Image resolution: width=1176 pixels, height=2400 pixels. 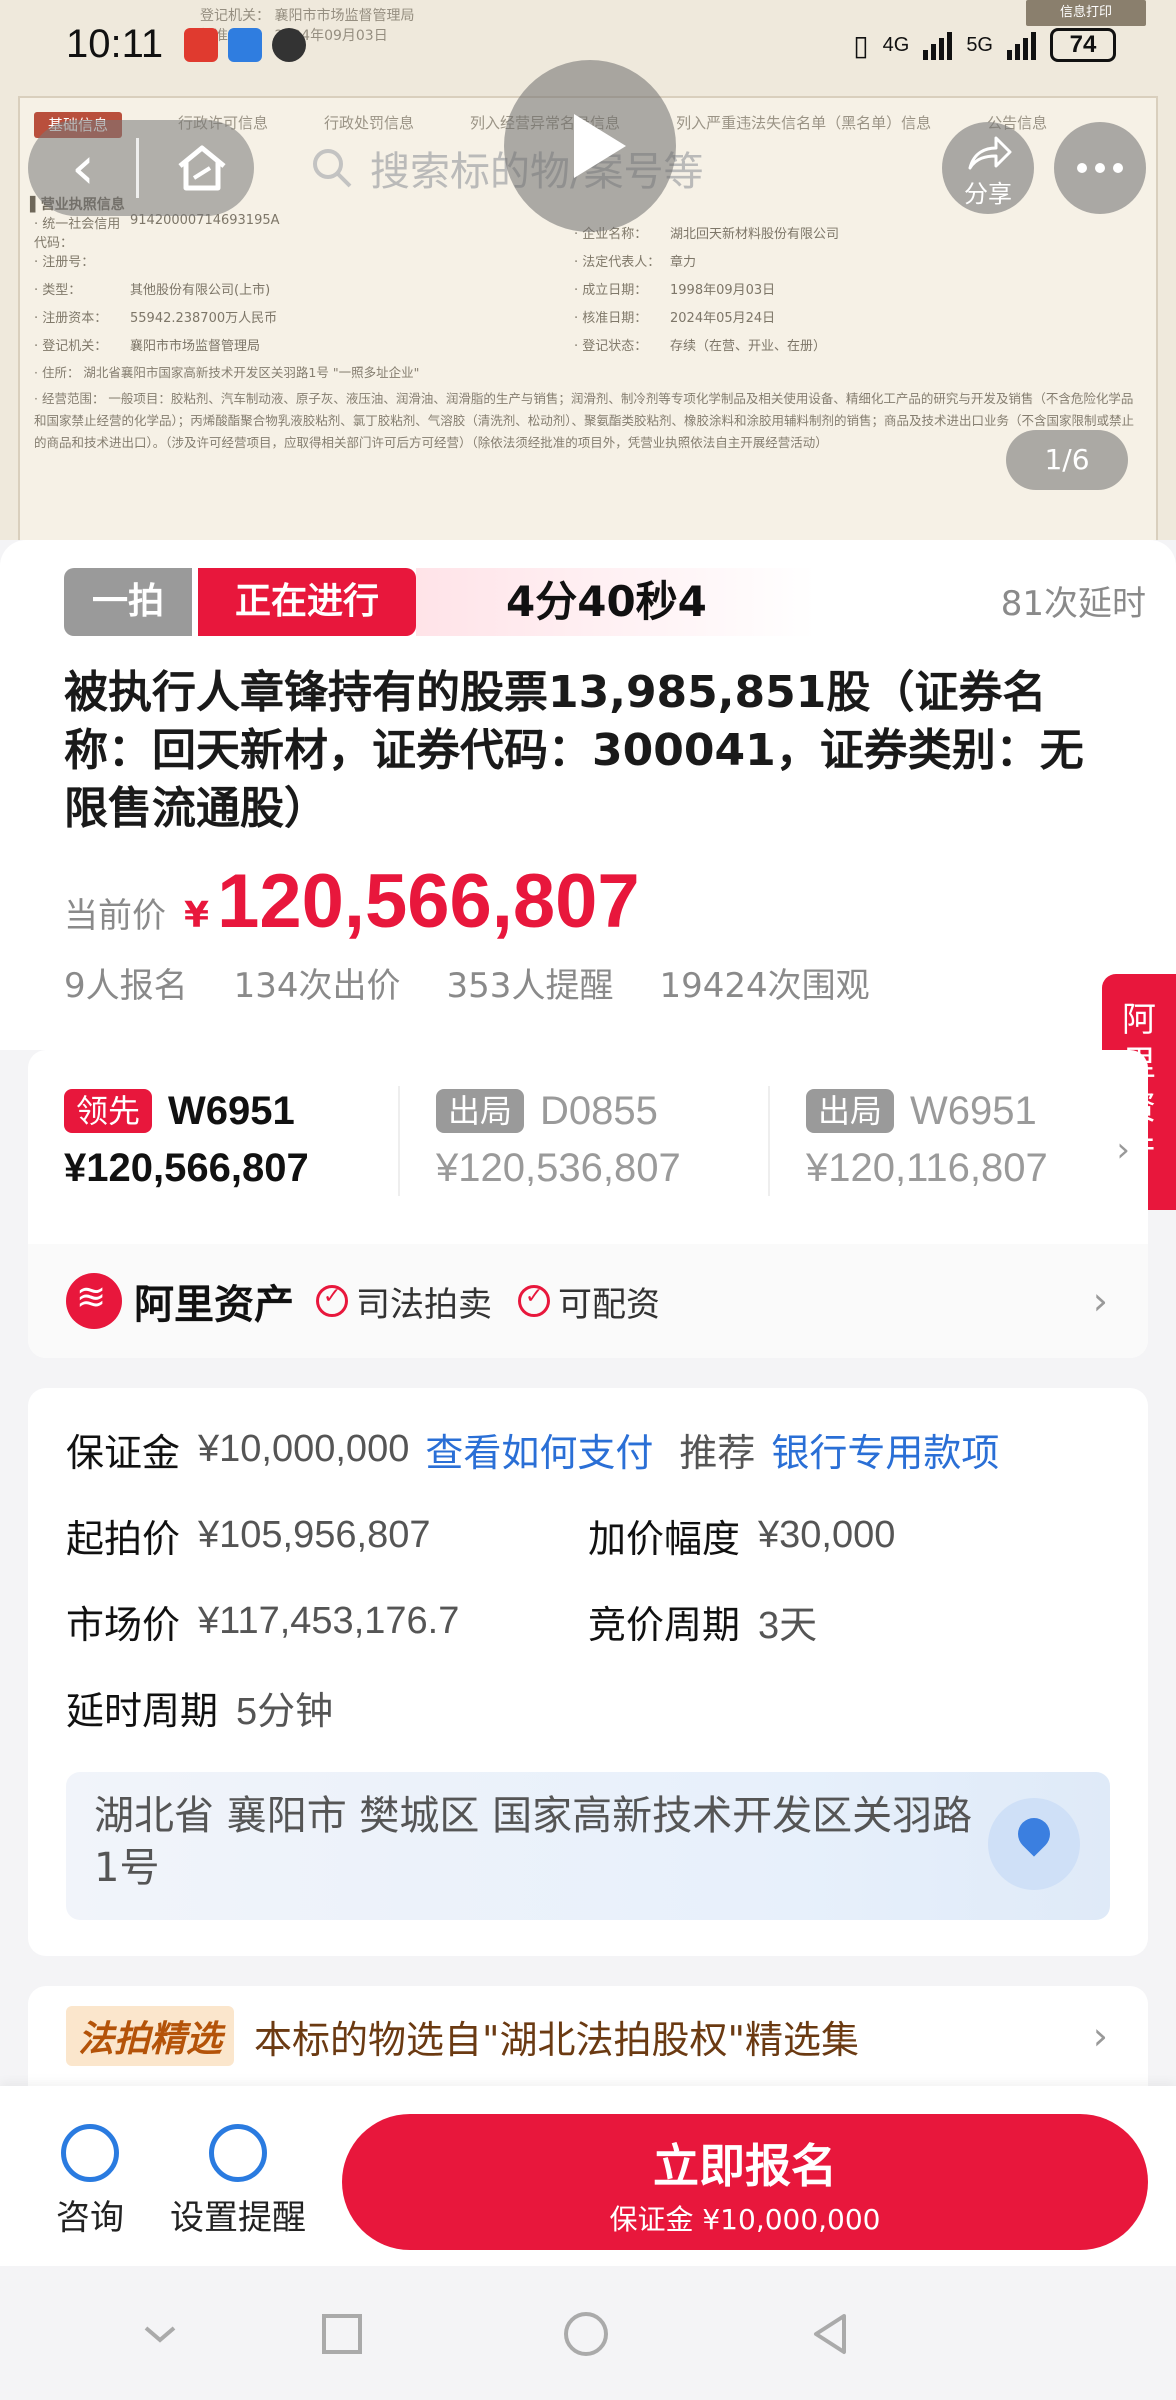 I want to click on doc-value: 其他股份有限公司(上市), so click(x=200, y=290).